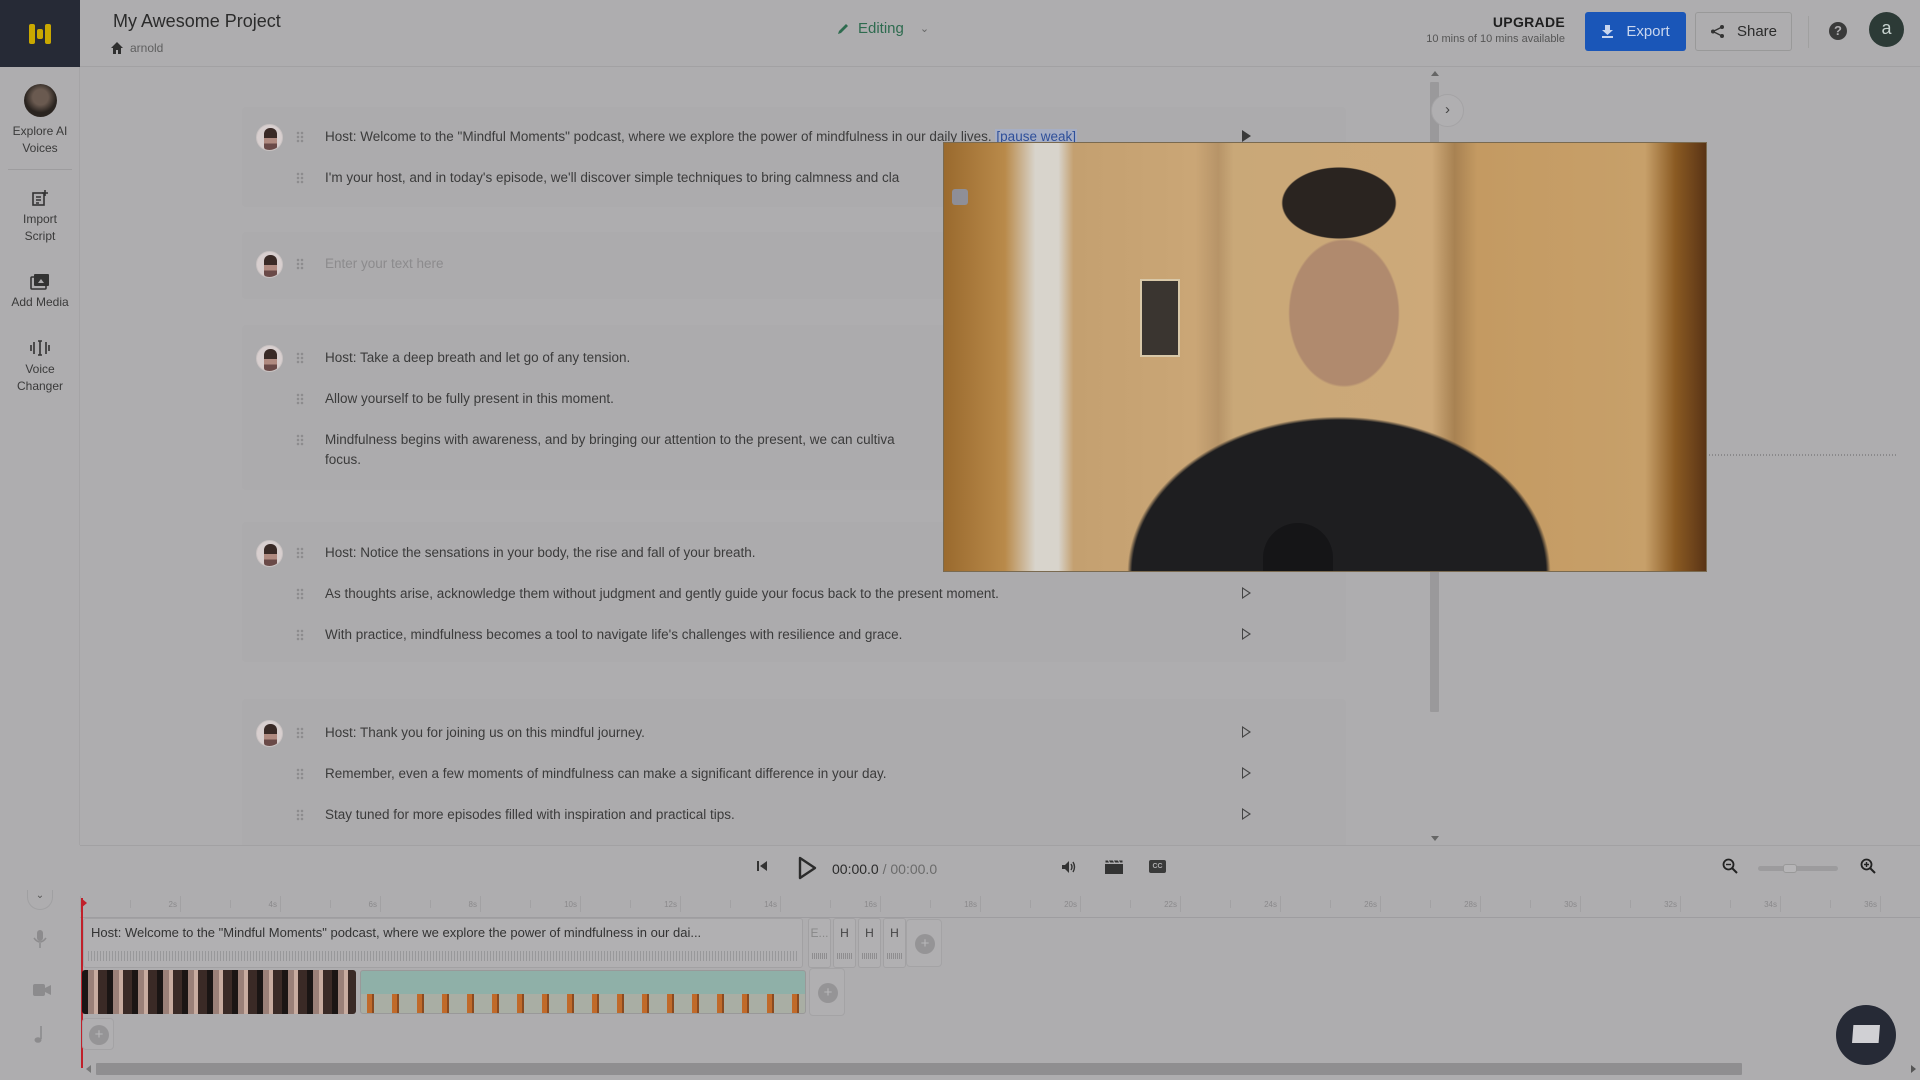 The width and height of the screenshot is (1920, 1080). What do you see at coordinates (40, 900) in the screenshot?
I see `collapse-timeline-button: ⌄` at bounding box center [40, 900].